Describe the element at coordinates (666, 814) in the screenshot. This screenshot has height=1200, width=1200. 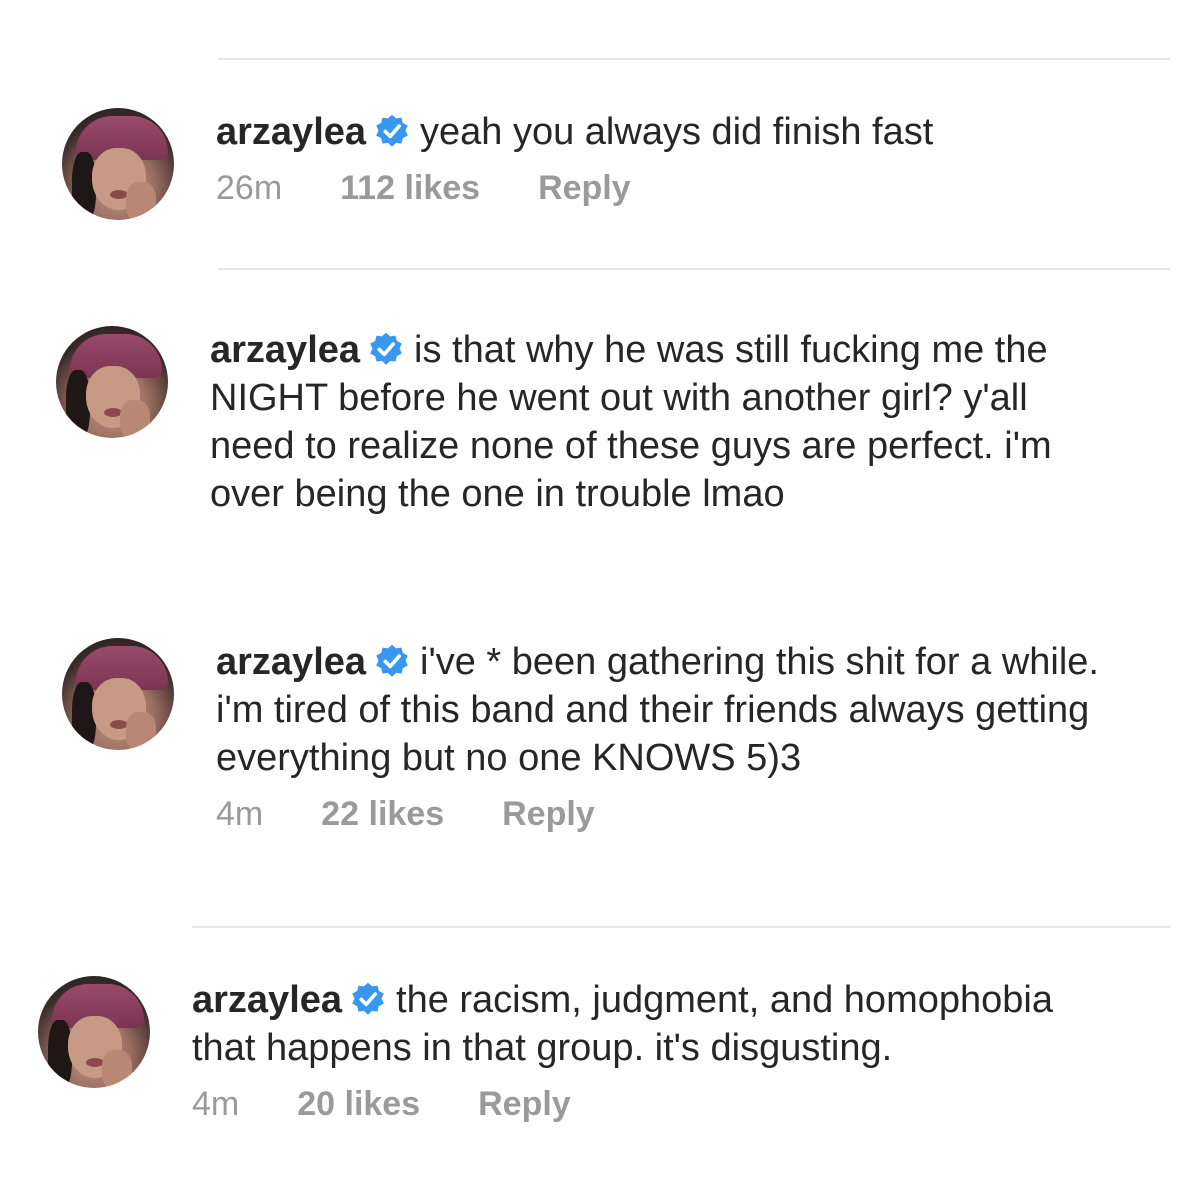
I see `comment-meta: 4m 22 likes Reply` at that location.